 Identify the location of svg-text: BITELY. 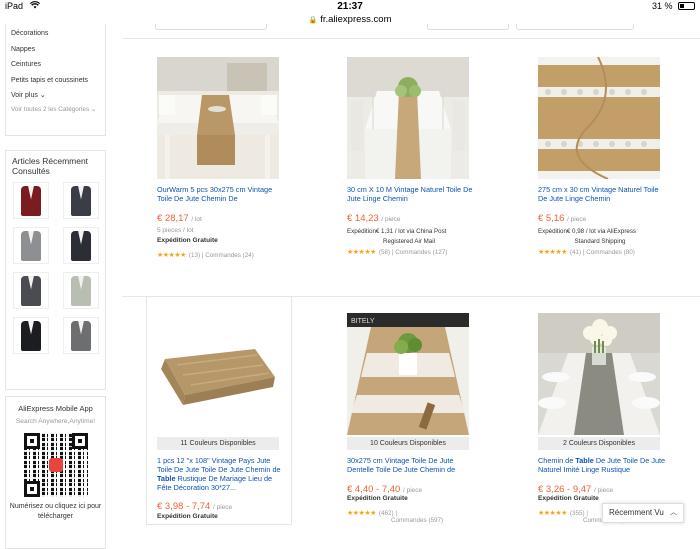
(363, 321).